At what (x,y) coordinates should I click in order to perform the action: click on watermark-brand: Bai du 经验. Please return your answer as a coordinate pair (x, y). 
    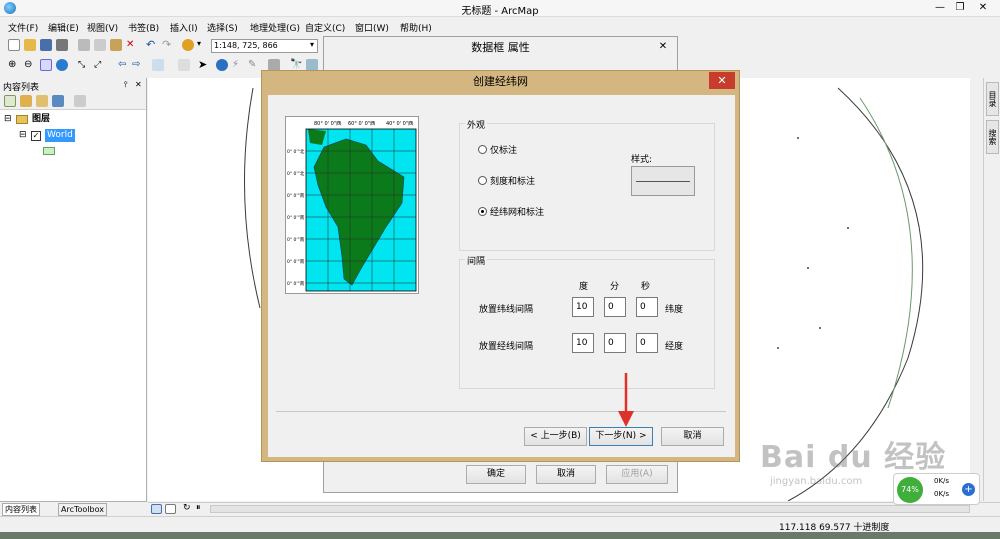
    Looking at the image, I should click on (853, 457).